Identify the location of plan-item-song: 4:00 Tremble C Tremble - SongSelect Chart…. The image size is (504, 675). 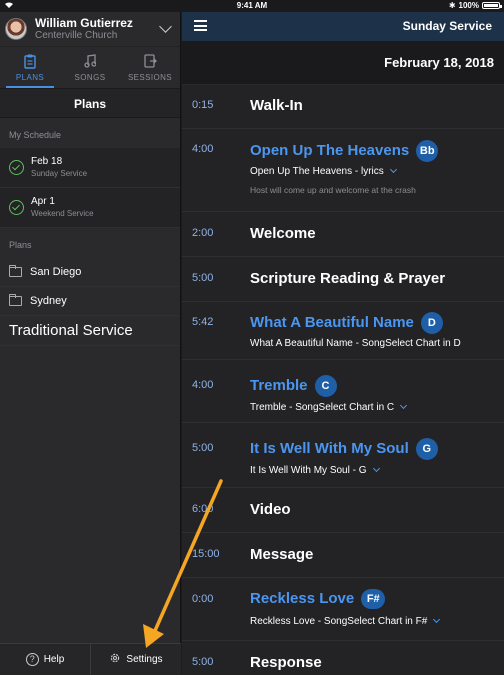
(343, 391).